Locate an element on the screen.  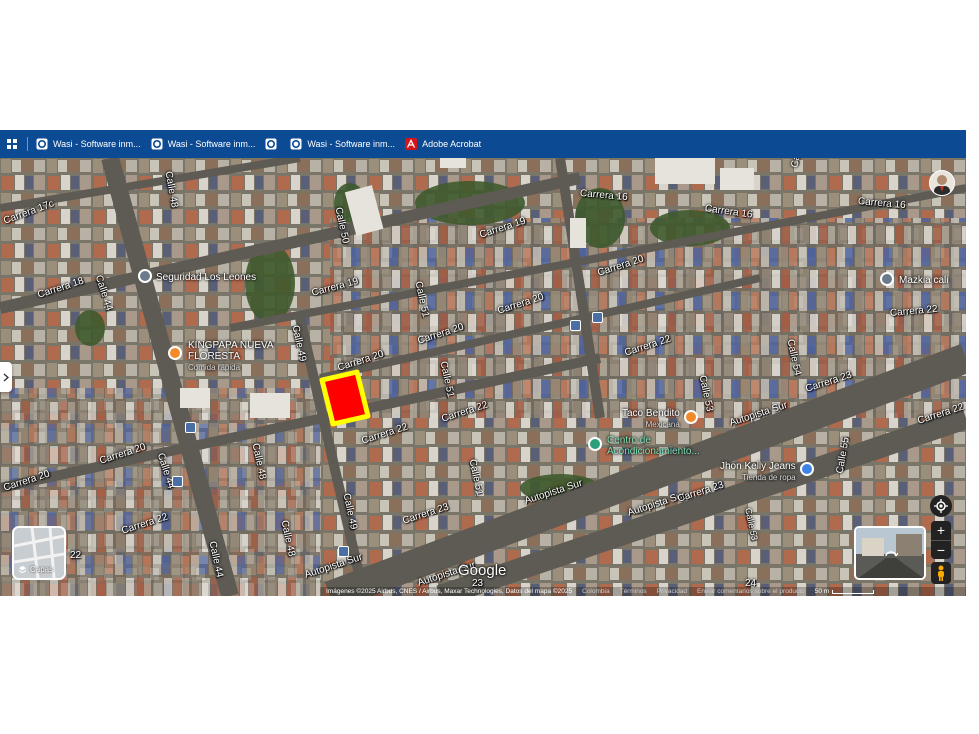
gym-pin-icon is located at coordinates (595, 444).